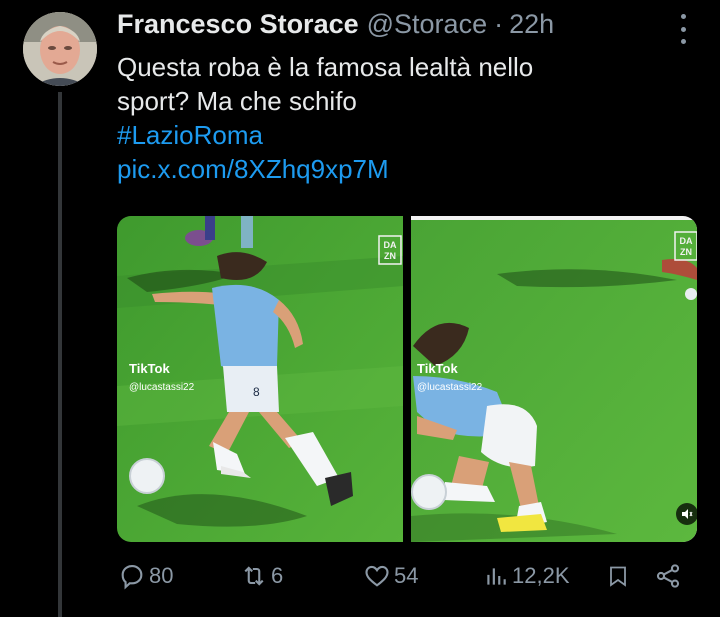 The width and height of the screenshot is (720, 617). Describe the element at coordinates (60, 354) in the screenshot. I see `thread-line` at that location.